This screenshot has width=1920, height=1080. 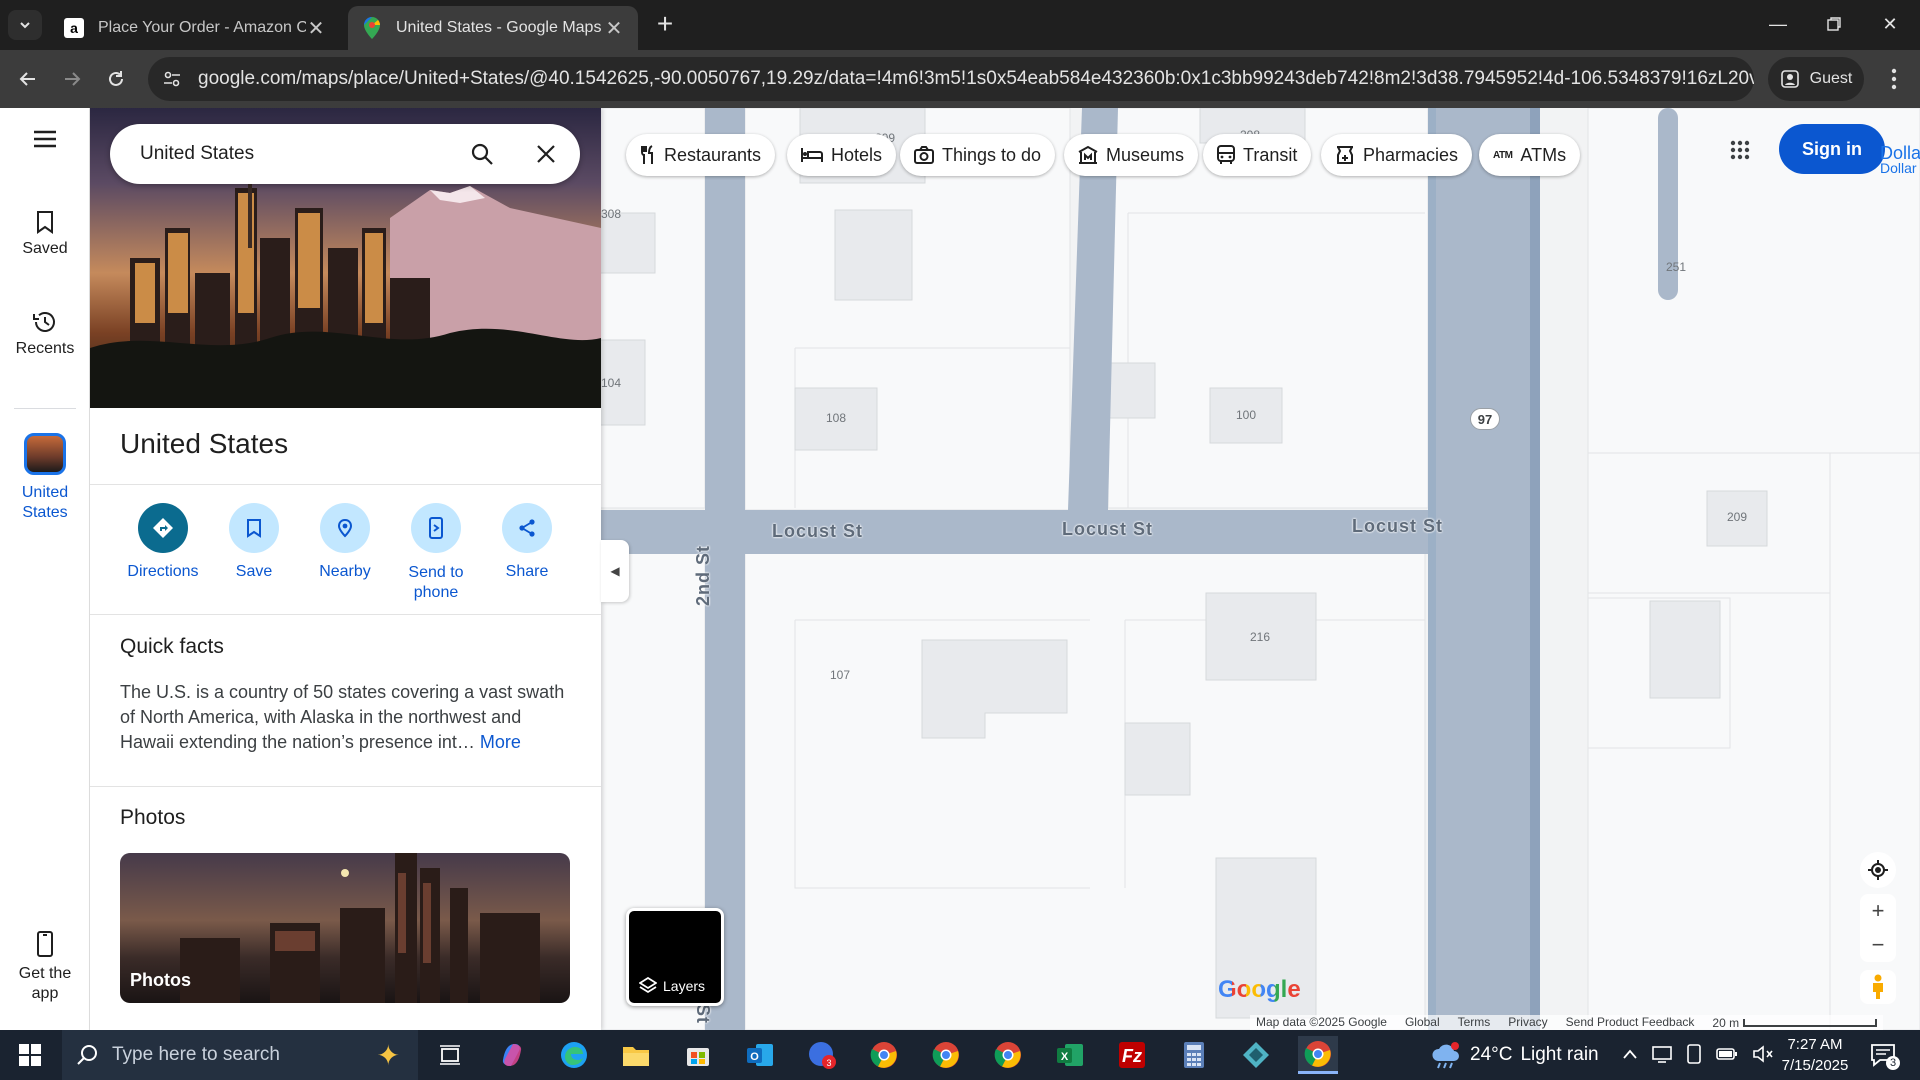 I want to click on notifications-button: 3, so click(x=1883, y=1055).